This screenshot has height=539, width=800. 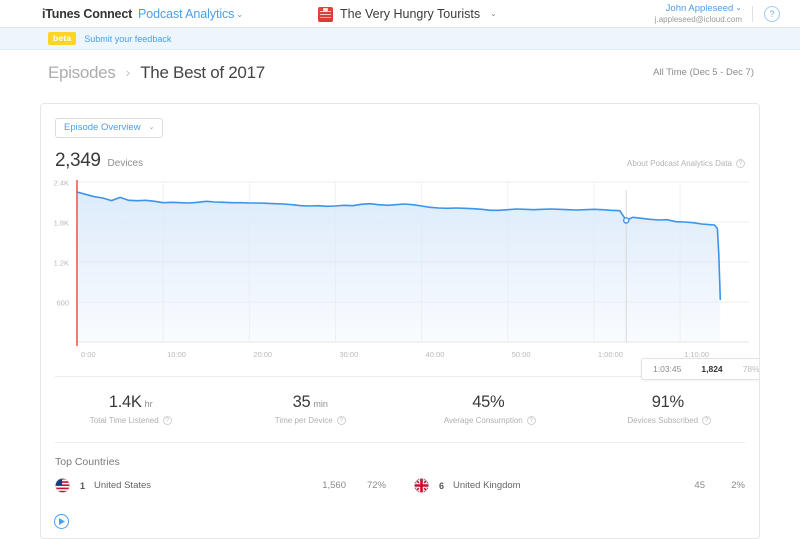 What do you see at coordinates (87, 13) in the screenshot?
I see `brand-itunes-connect: iTunes Connect` at bounding box center [87, 13].